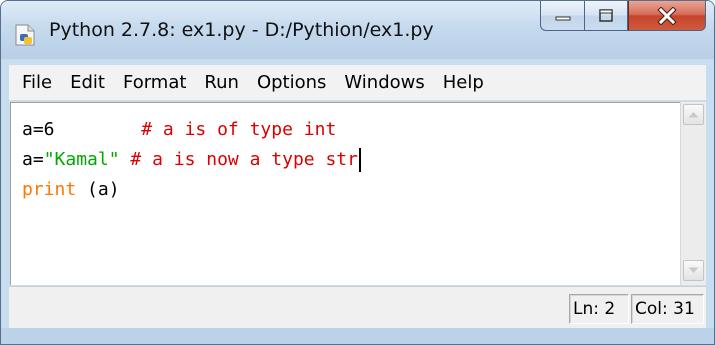 This screenshot has width=715, height=345. Describe the element at coordinates (49, 189) in the screenshot. I see `code-keyword: print` at that location.